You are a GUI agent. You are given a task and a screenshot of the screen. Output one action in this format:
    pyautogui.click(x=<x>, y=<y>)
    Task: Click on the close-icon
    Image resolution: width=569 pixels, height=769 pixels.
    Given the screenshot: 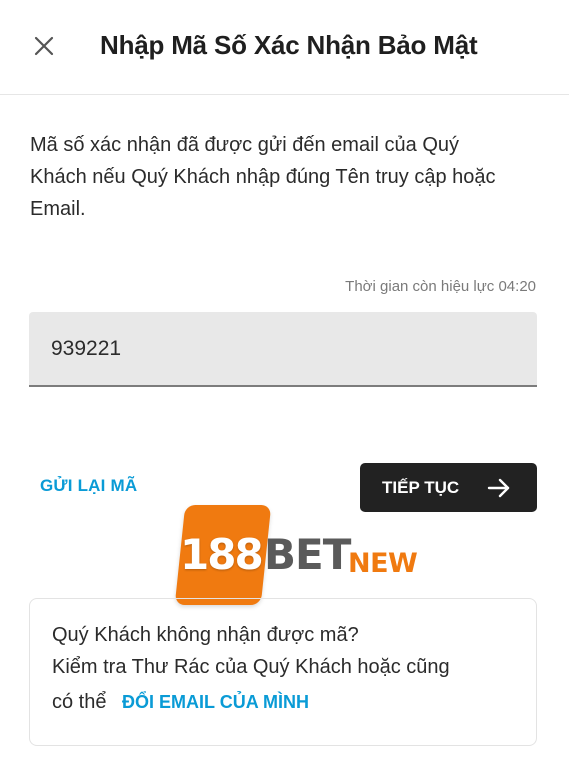 What is the action you would take?
    pyautogui.click(x=44, y=46)
    